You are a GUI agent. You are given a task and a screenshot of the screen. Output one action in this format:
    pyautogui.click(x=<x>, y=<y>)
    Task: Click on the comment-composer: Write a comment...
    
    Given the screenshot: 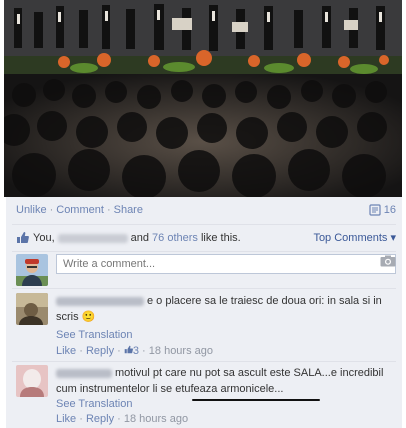 What is the action you would take?
    pyautogui.click(x=204, y=270)
    